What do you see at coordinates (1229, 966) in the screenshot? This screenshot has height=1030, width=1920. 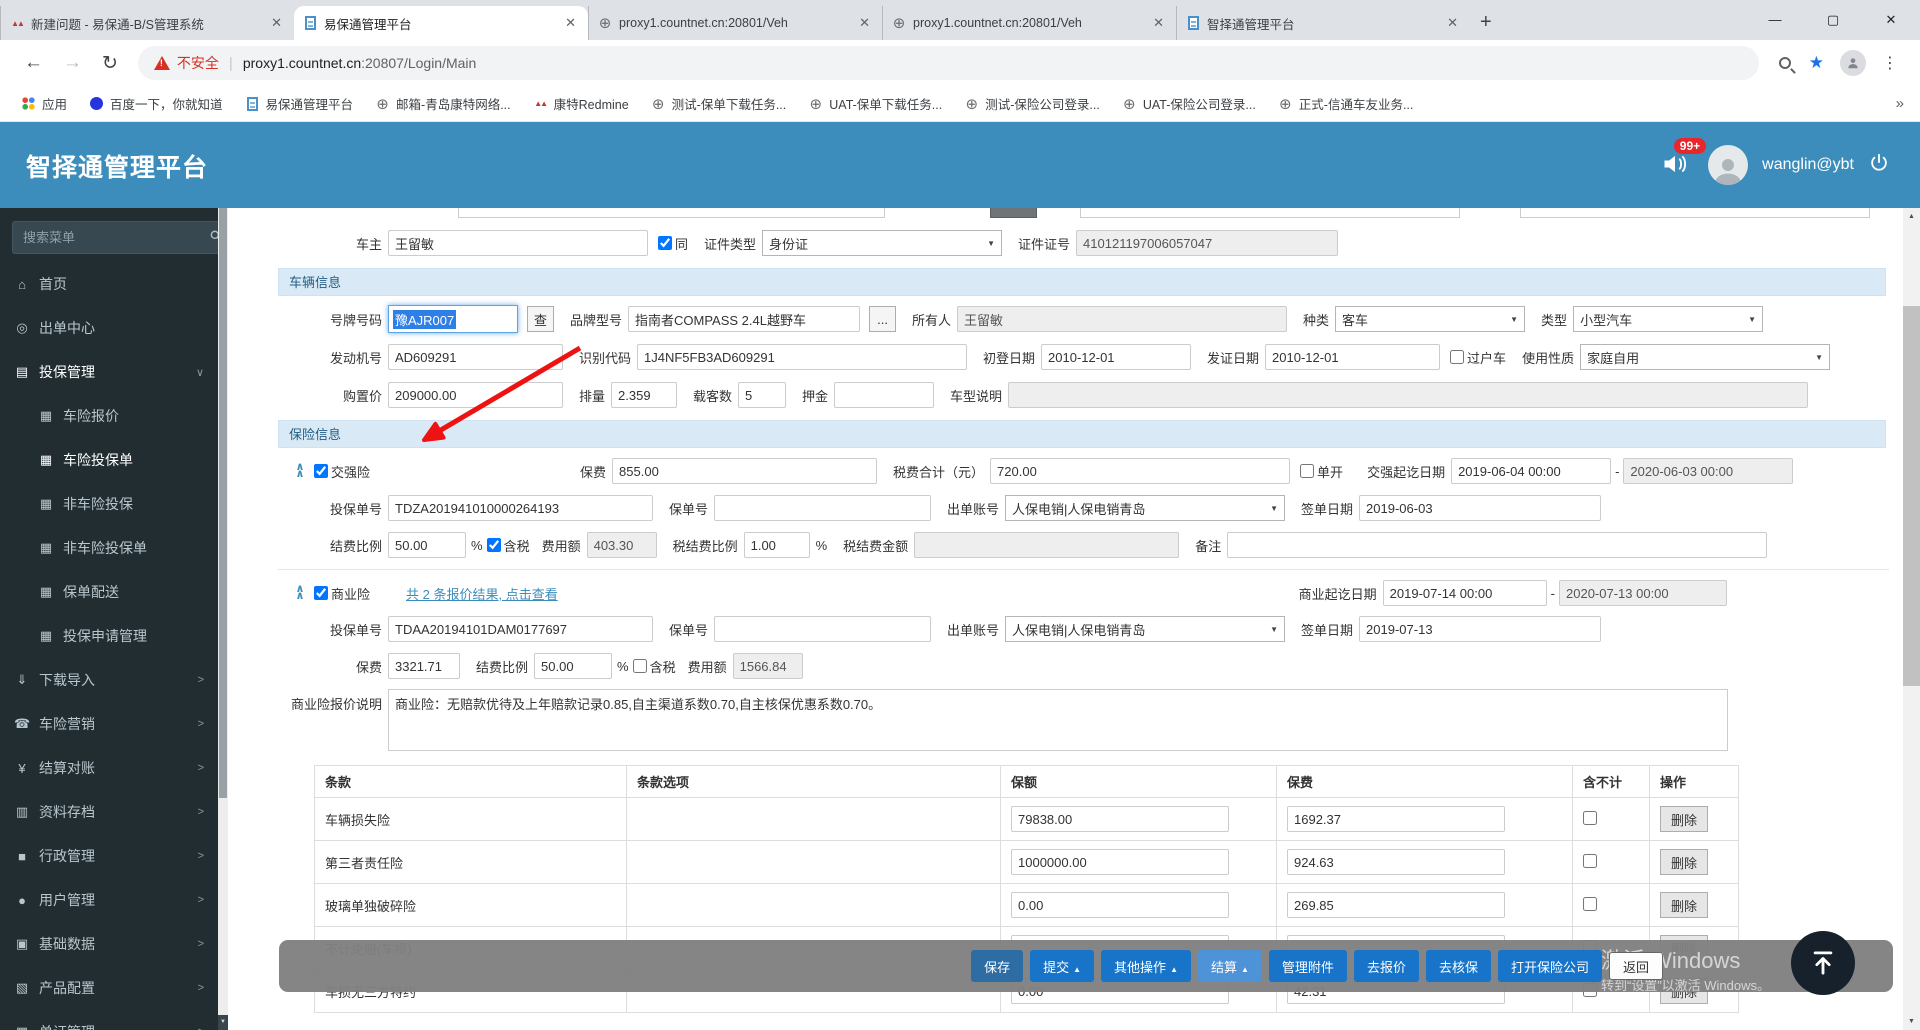 I see `settle-button: 结算 ▲` at bounding box center [1229, 966].